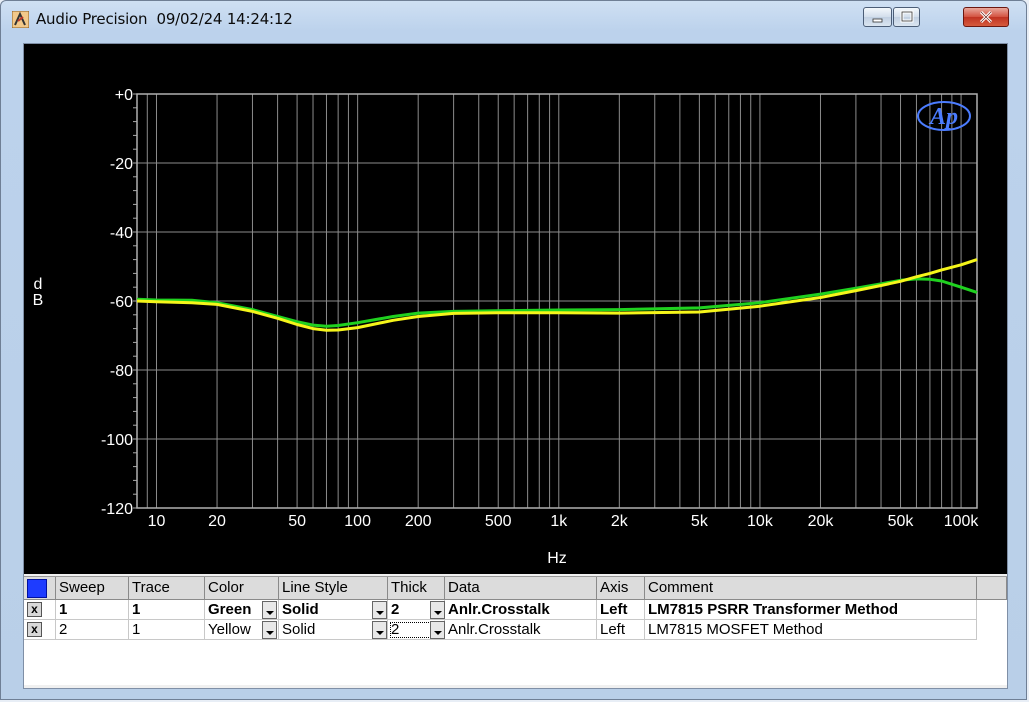 Image resolution: width=1029 pixels, height=702 pixels. I want to click on x-tick-label: 200, so click(418, 521).